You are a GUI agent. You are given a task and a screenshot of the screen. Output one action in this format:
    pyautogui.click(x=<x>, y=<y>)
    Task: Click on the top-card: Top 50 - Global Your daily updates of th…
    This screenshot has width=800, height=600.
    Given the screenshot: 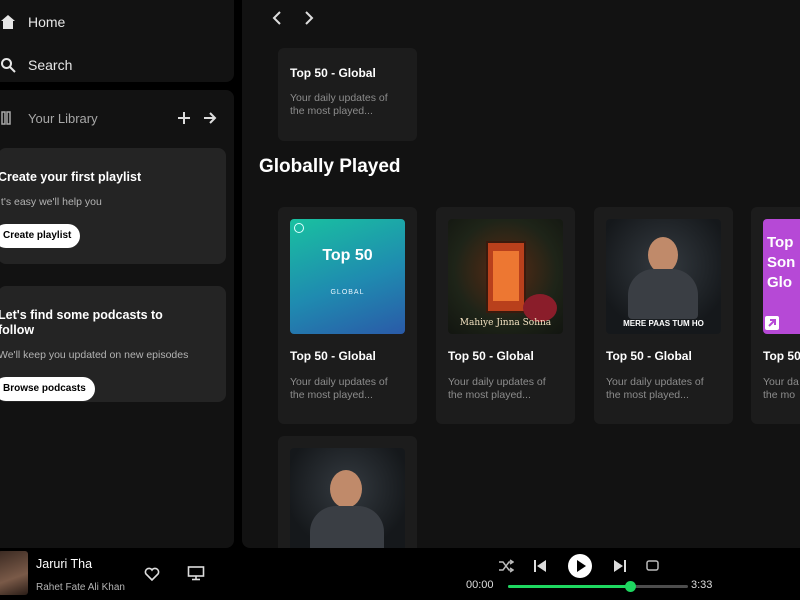 What is the action you would take?
    pyautogui.click(x=347, y=94)
    